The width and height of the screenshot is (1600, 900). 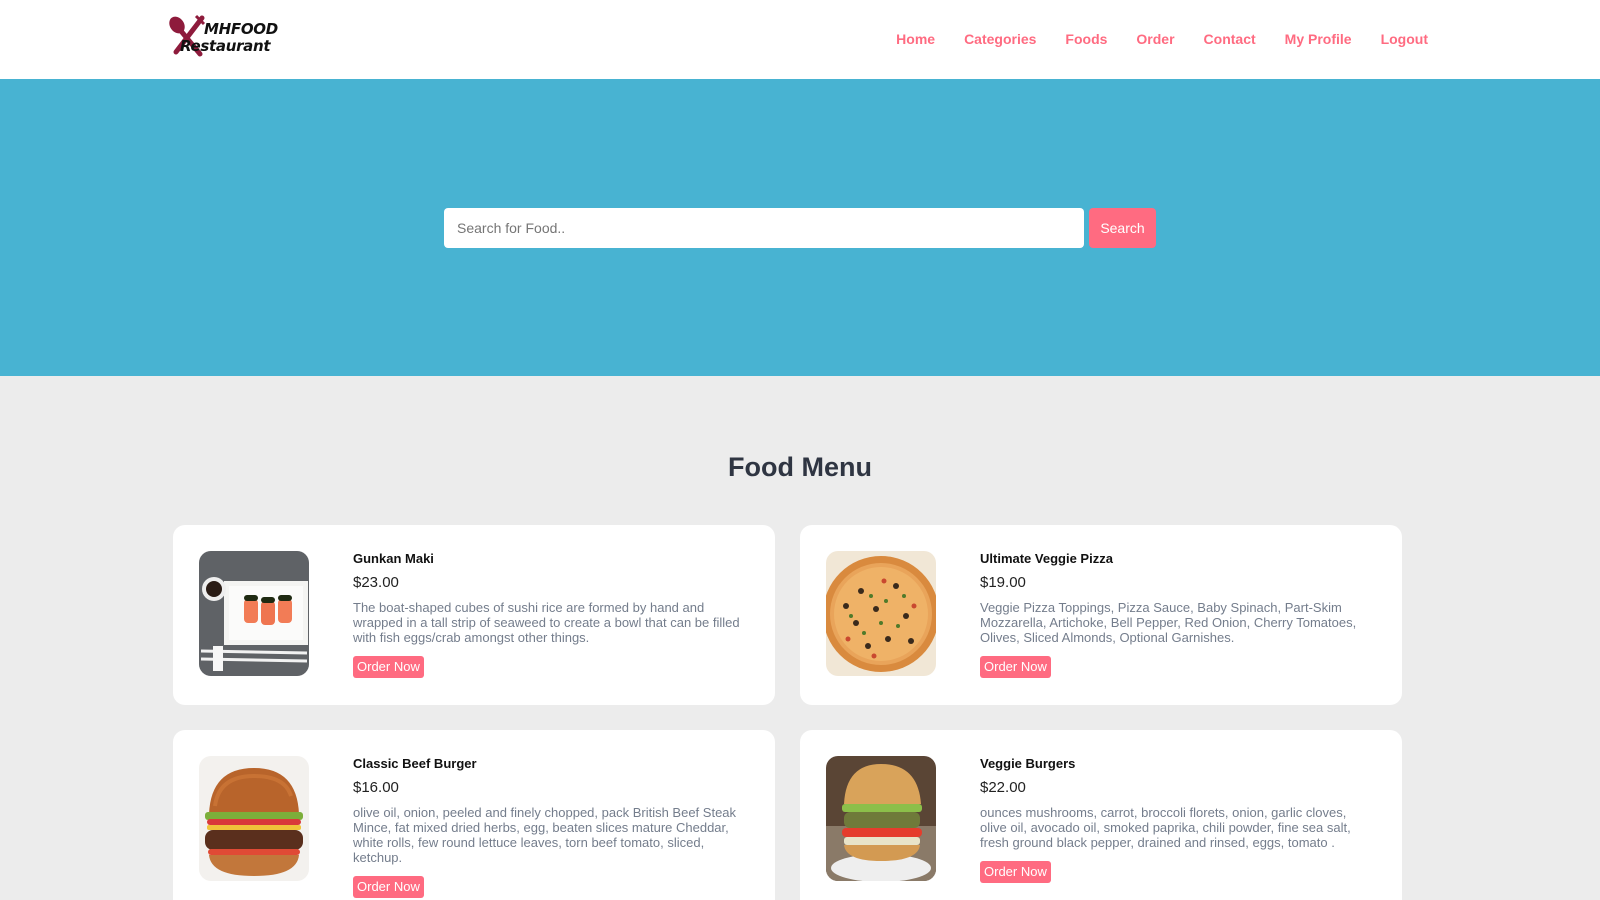 What do you see at coordinates (254, 818) in the screenshot?
I see `beef-burger-image` at bounding box center [254, 818].